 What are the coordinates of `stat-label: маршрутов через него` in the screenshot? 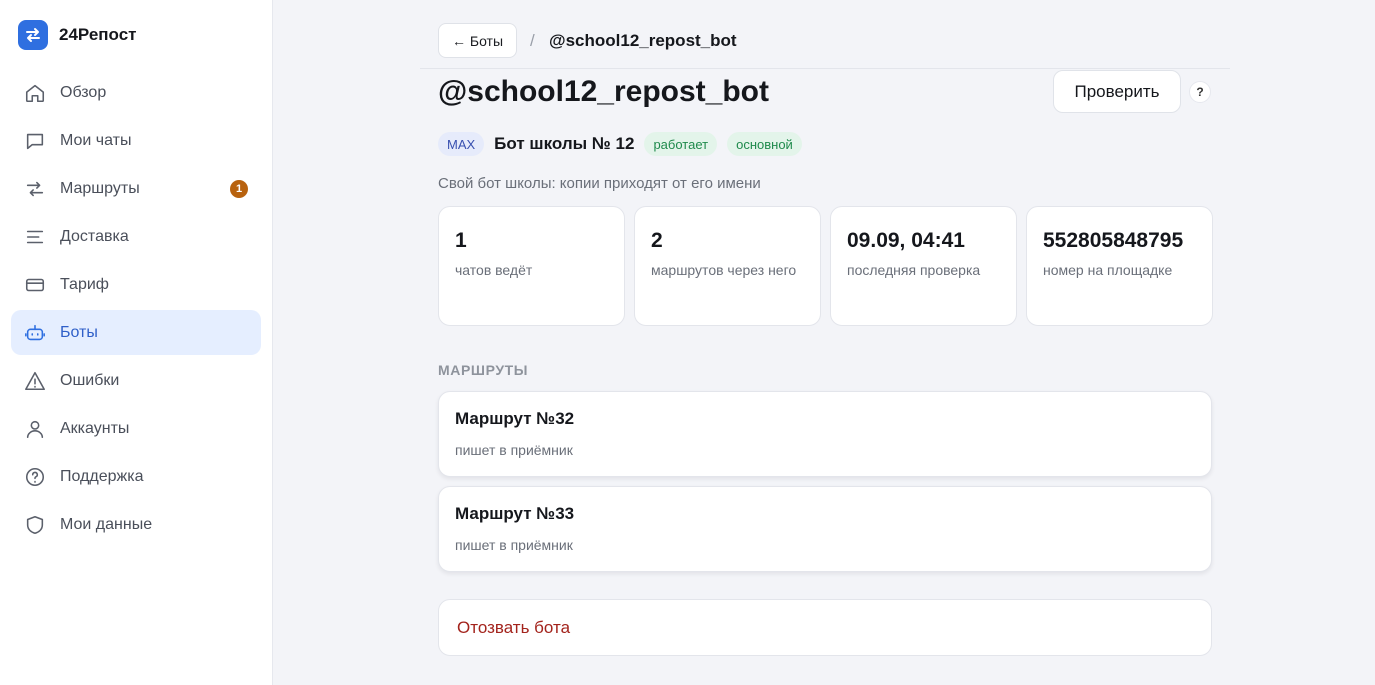 It's located at (724, 270).